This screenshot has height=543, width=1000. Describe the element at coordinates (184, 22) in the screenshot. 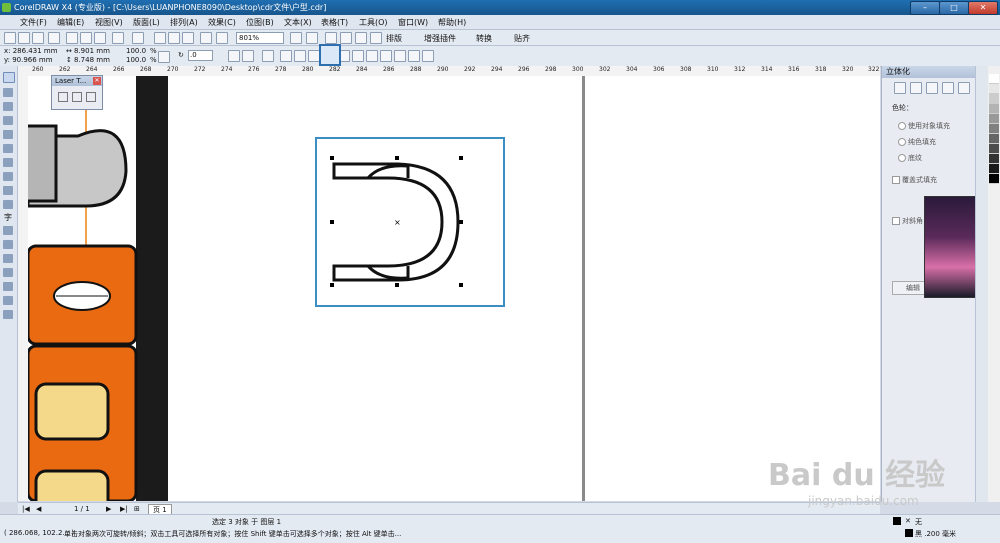

I see `menu-arrange: 排列(A)` at that location.